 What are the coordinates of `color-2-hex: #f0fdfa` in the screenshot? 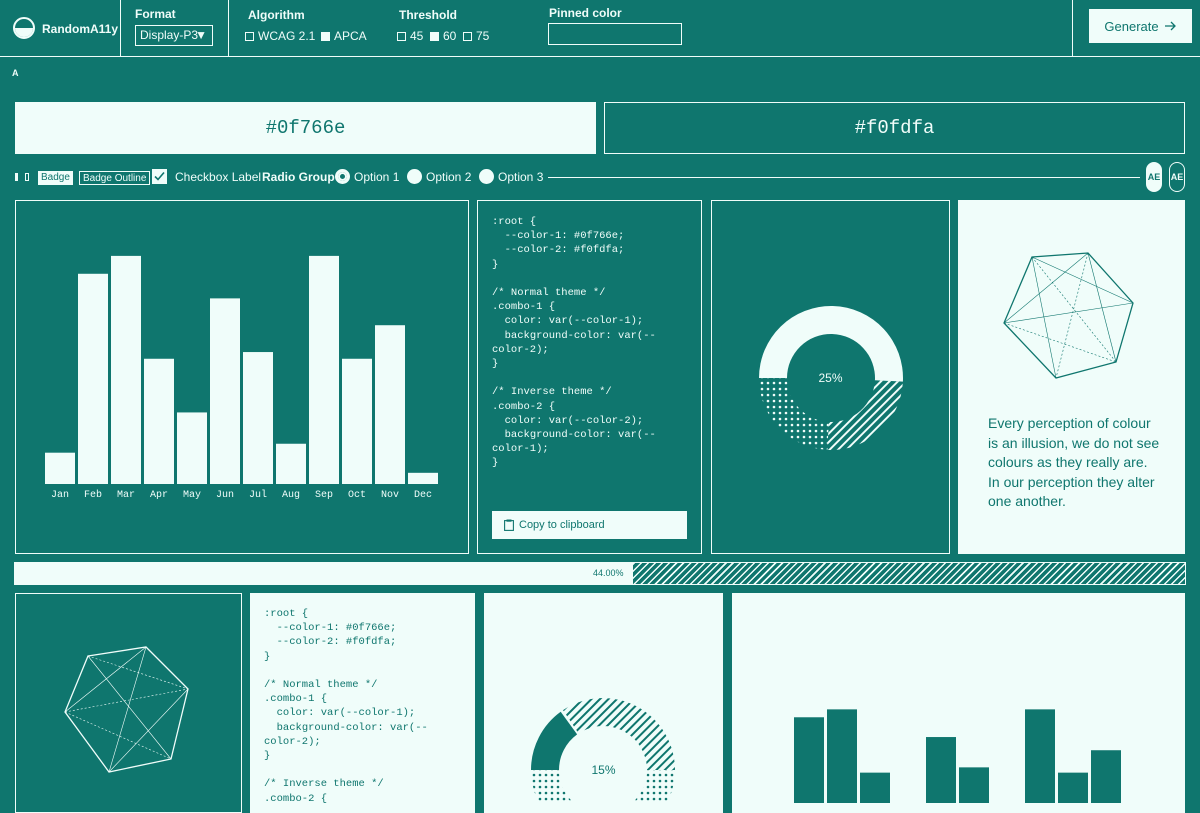 It's located at (894, 128).